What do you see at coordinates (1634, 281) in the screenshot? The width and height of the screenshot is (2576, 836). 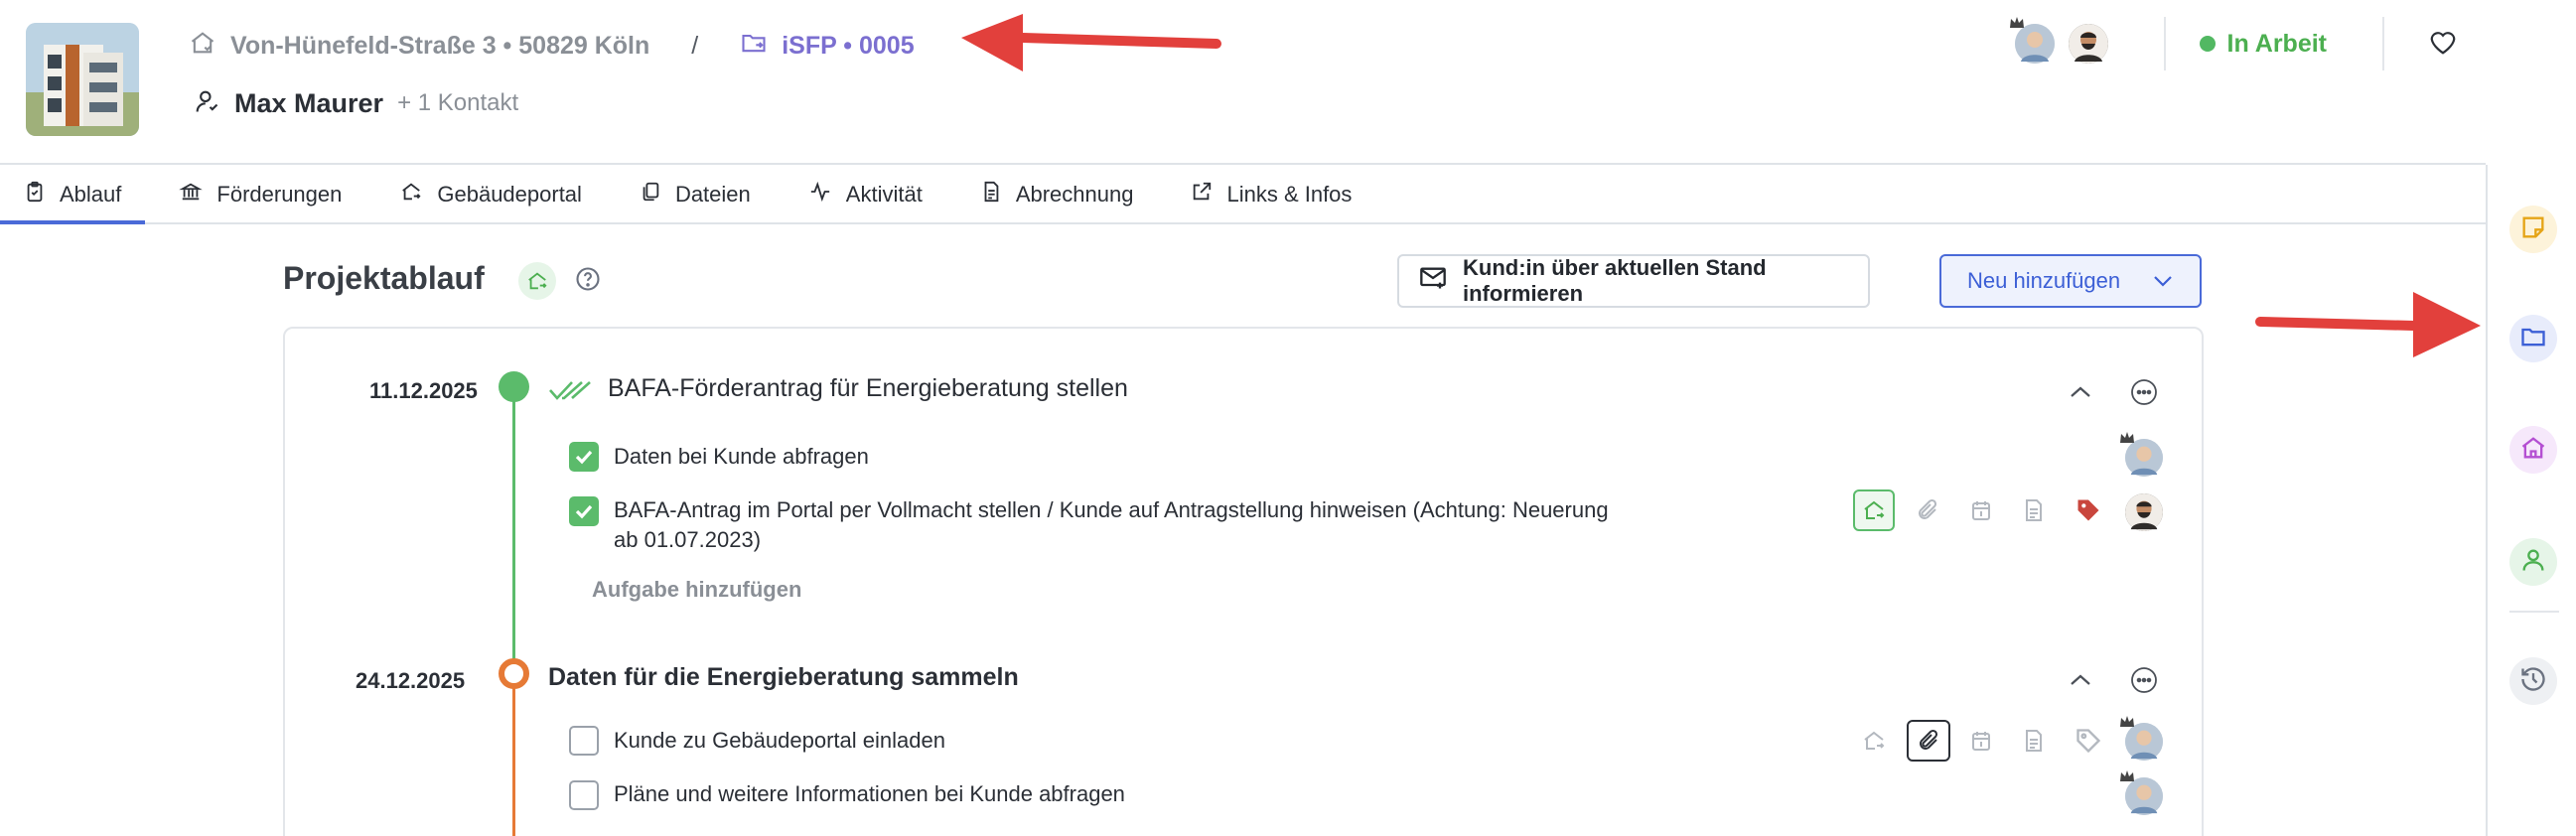 I see `inform-customer-button: Kund:in über aktuellen Stand informieren` at bounding box center [1634, 281].